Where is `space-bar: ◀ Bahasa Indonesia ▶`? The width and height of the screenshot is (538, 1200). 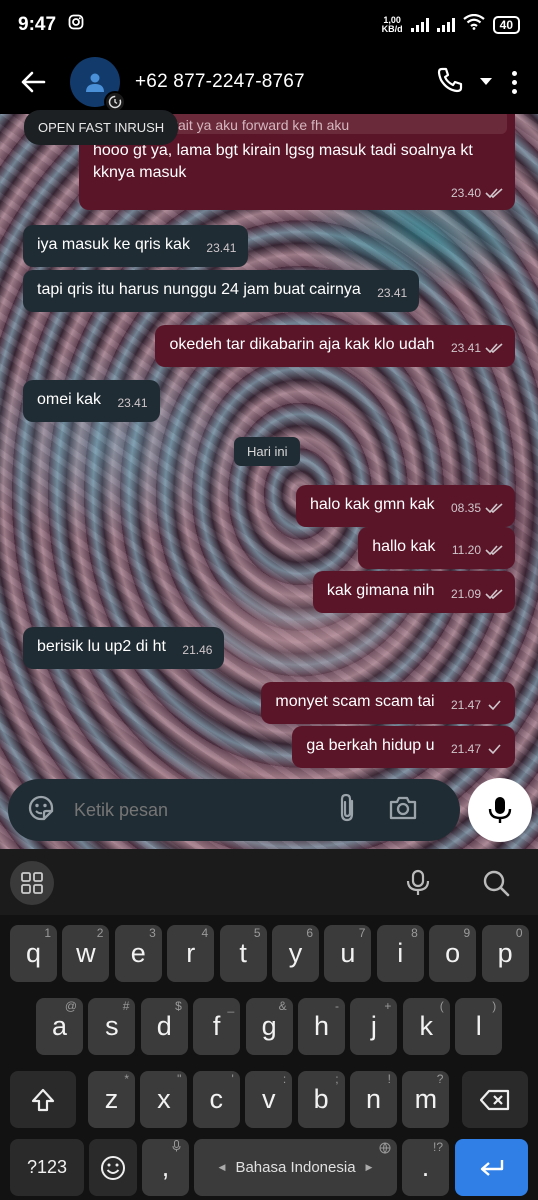
space-bar: ◀ Bahasa Indonesia ▶ is located at coordinates (295, 1167).